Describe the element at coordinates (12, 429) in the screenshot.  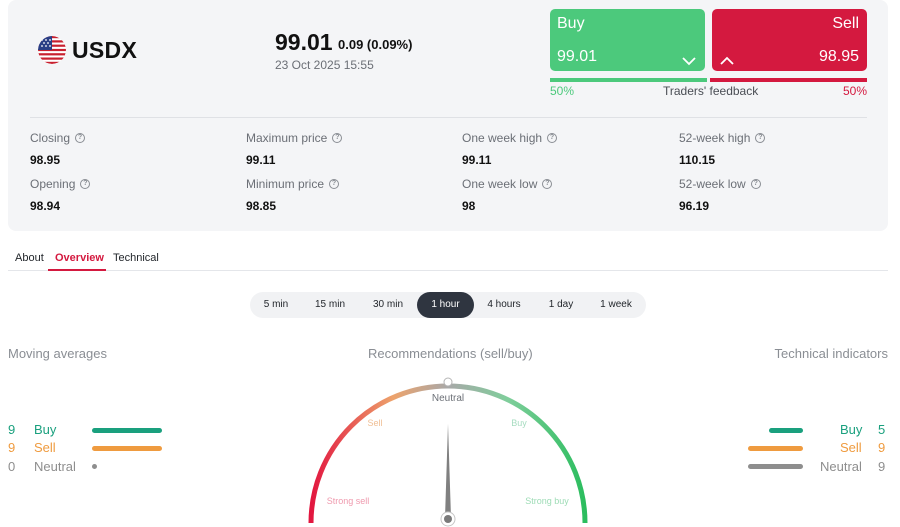
I see `ma-buy-count: 9` at that location.